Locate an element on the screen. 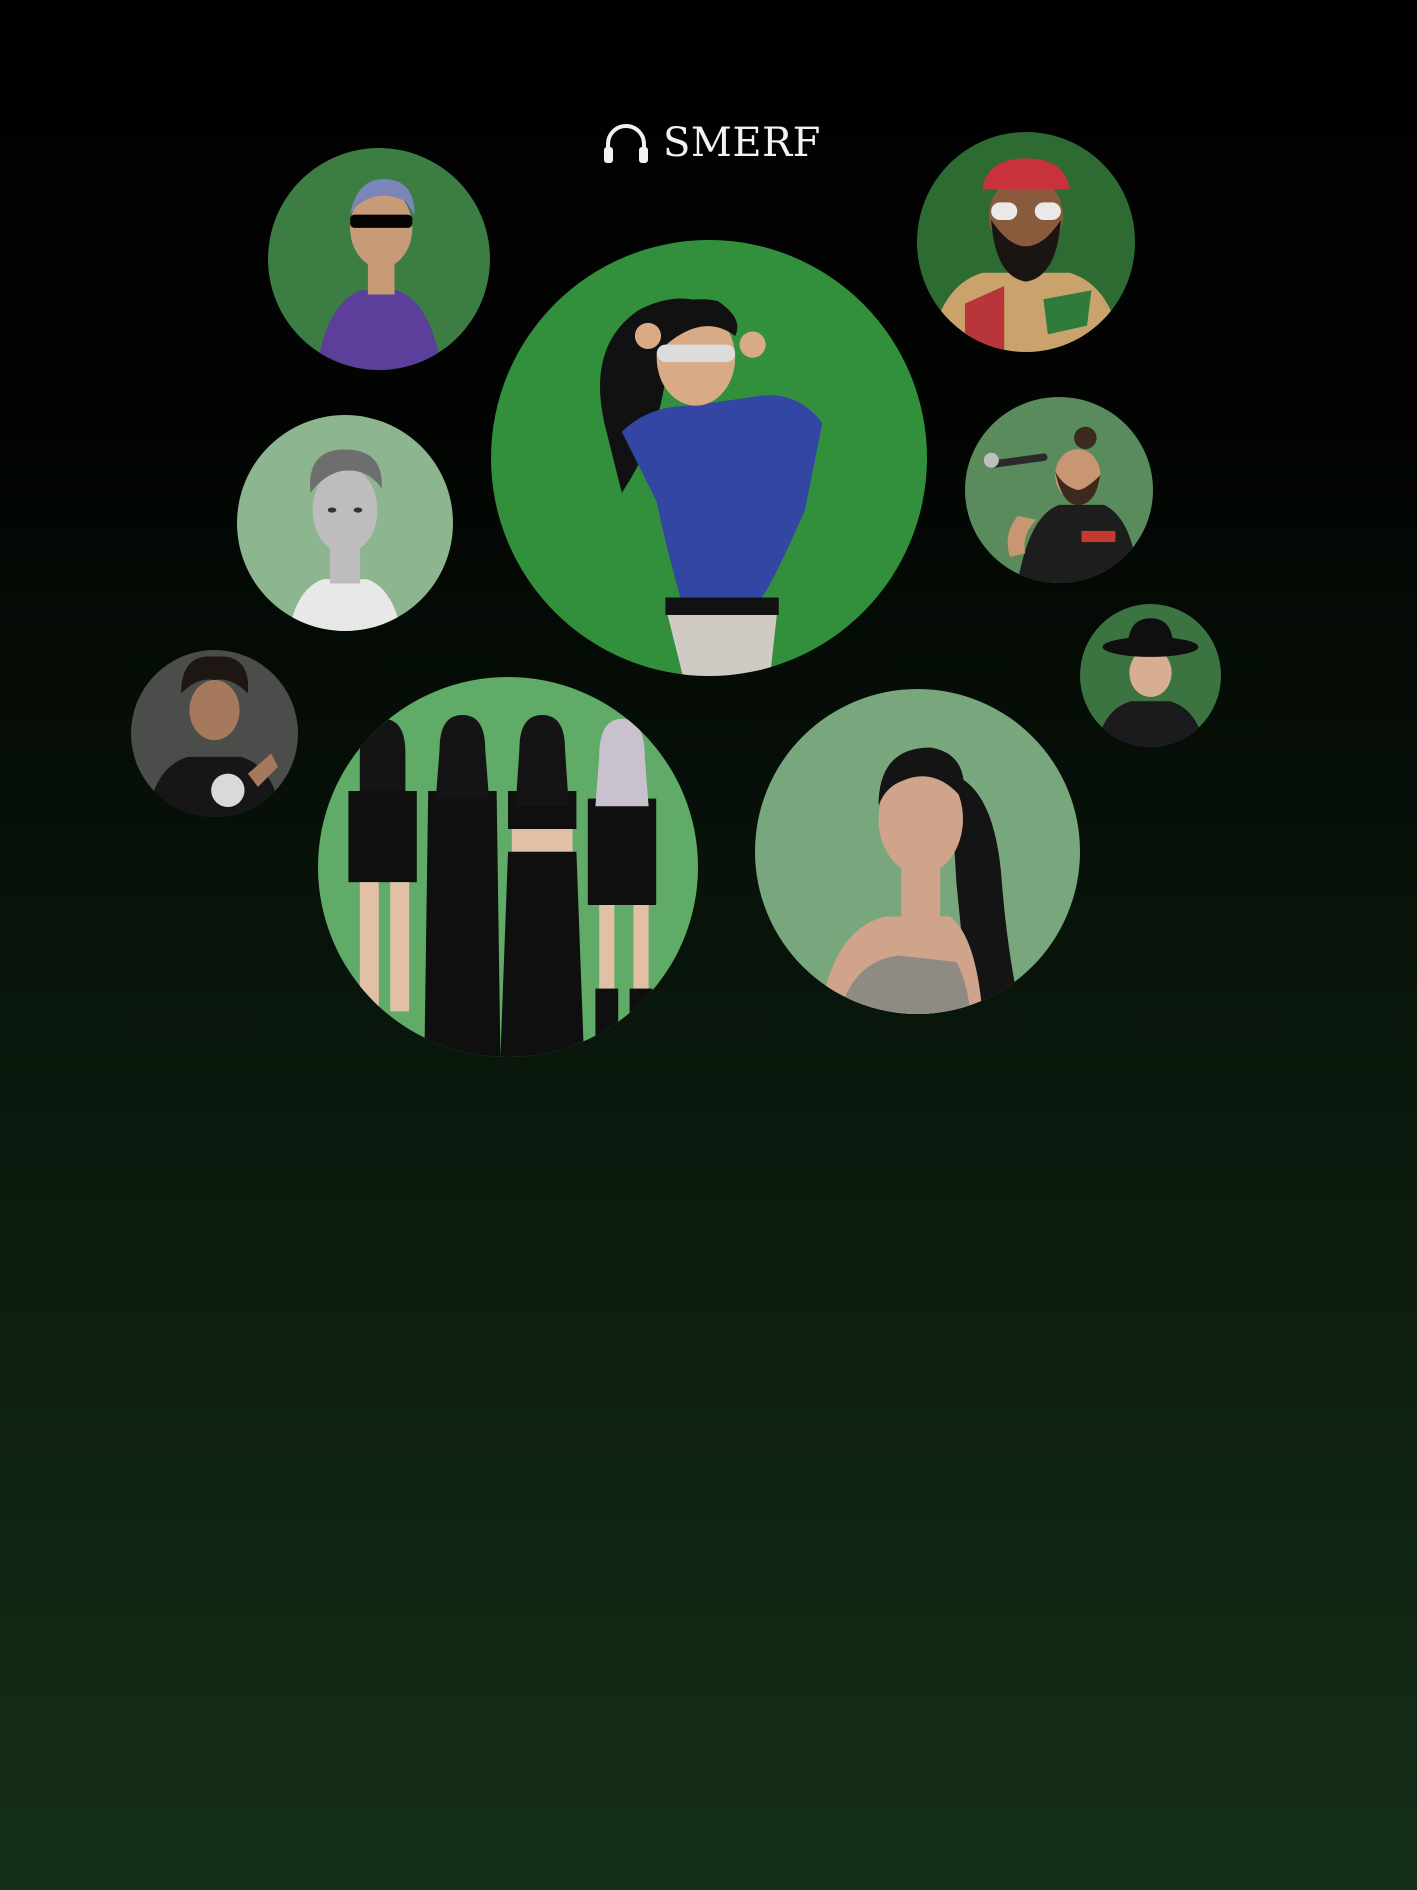 This screenshot has width=1417, height=1890. artist-bubble-rapper-purple-jacket is located at coordinates (379, 259).